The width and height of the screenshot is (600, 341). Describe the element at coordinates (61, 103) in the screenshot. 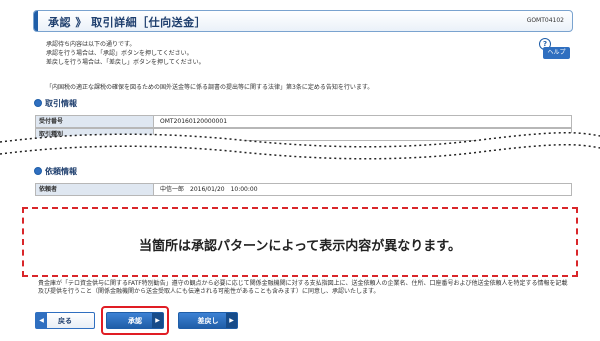

I see `section-title: 取引情報` at that location.